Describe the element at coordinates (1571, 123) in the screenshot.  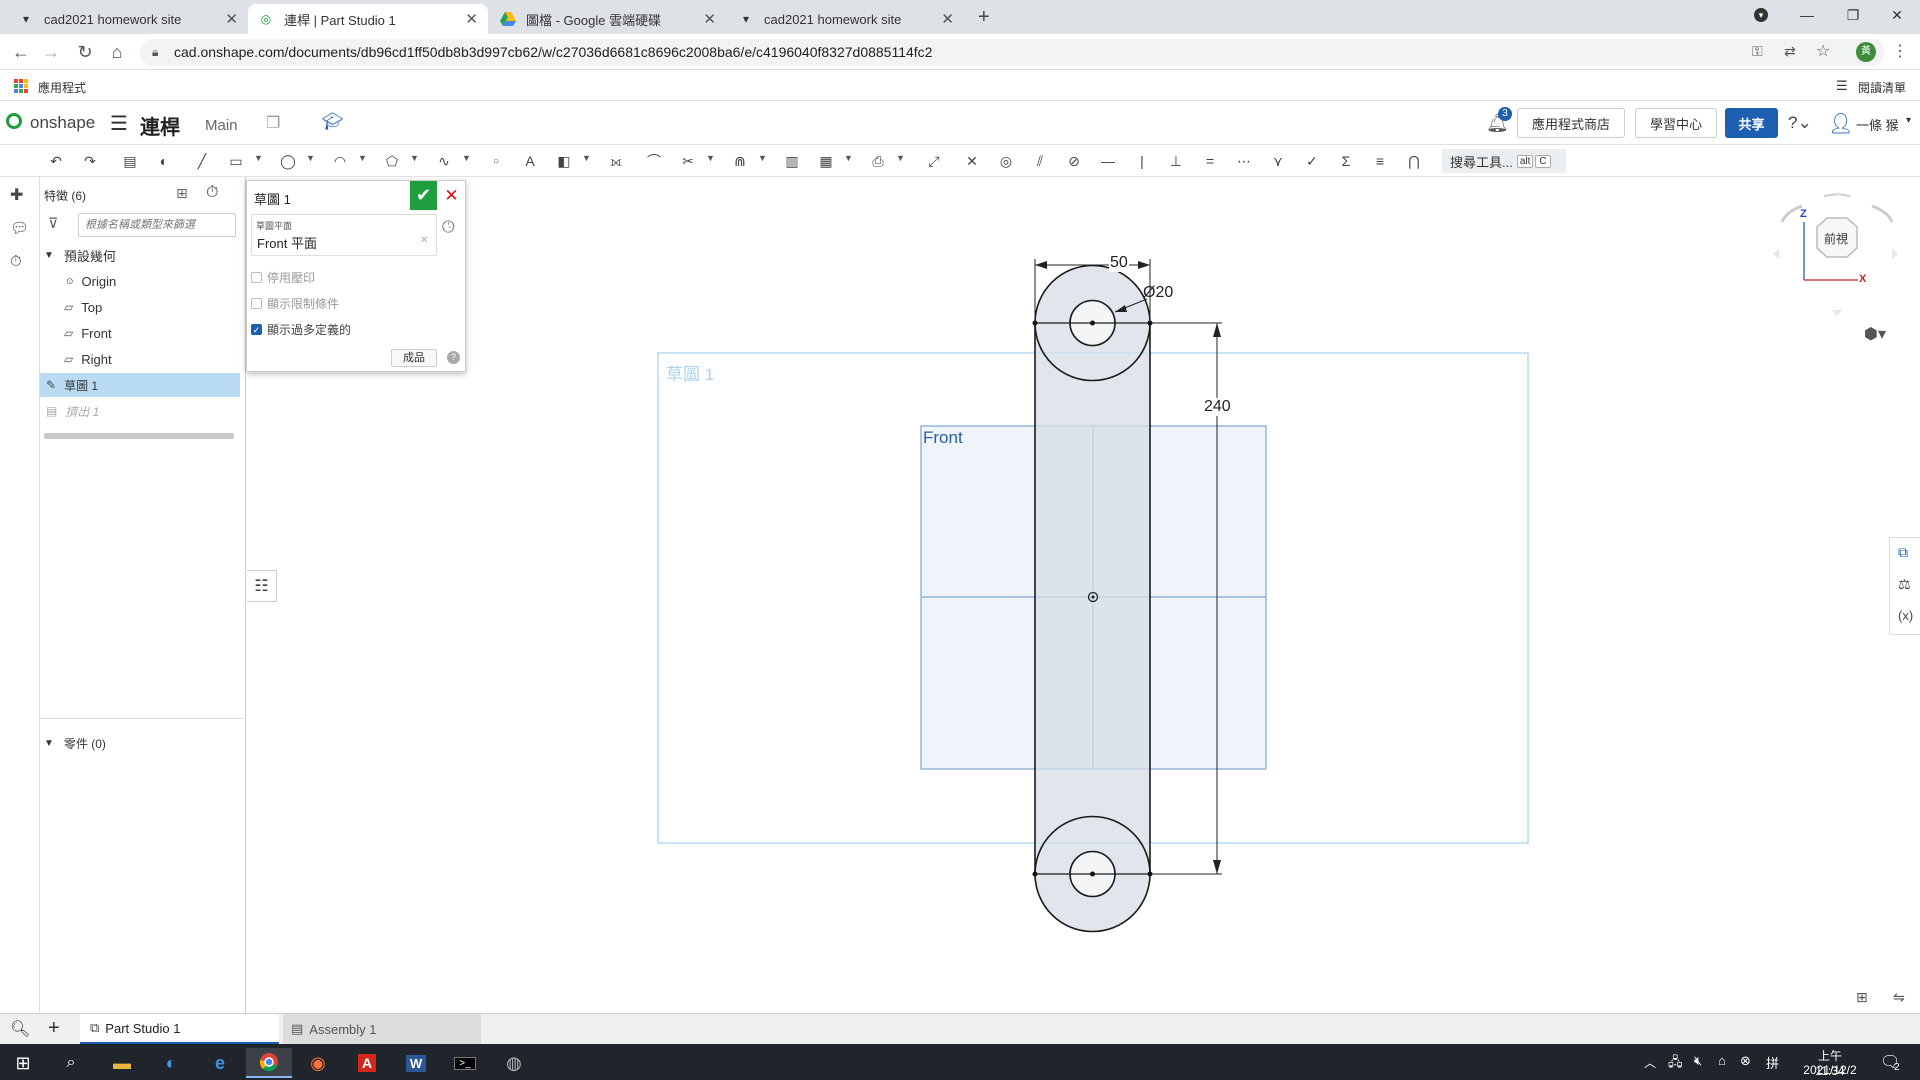
I see `app-store-button: 應用程式商店` at that location.